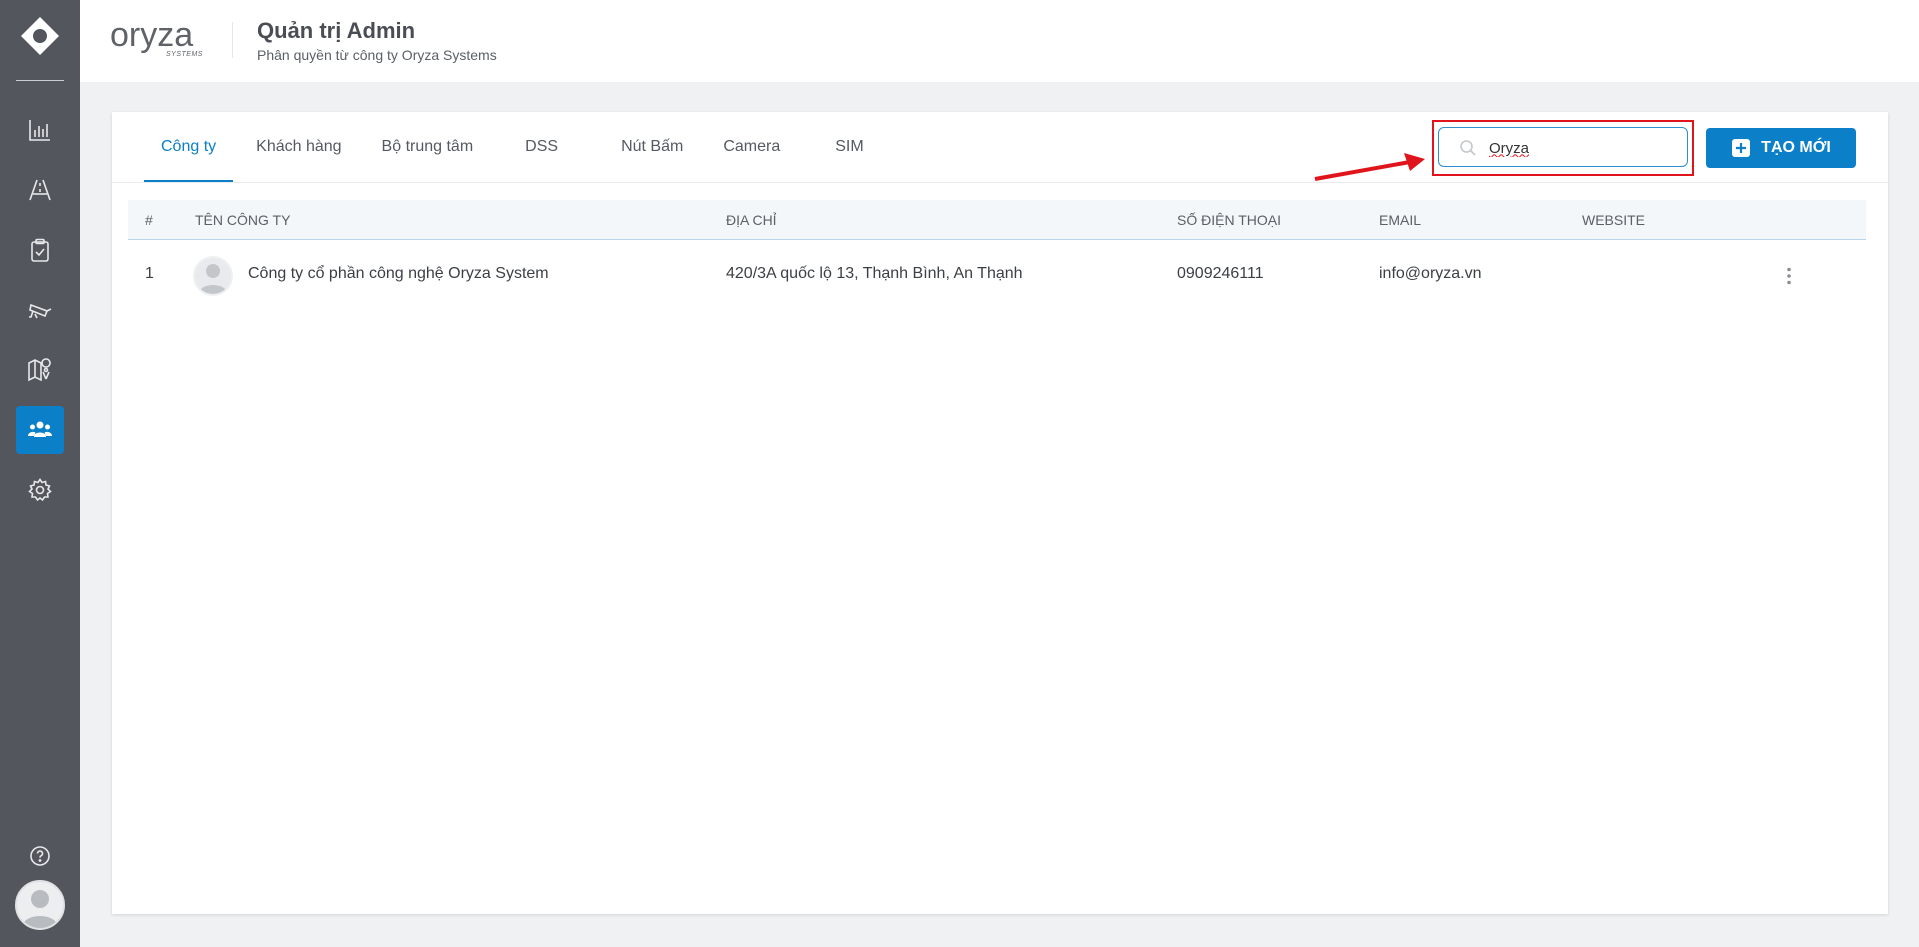 The image size is (1919, 947). What do you see at coordinates (336, 30) in the screenshot?
I see `page-title: Quản trị Admin` at bounding box center [336, 30].